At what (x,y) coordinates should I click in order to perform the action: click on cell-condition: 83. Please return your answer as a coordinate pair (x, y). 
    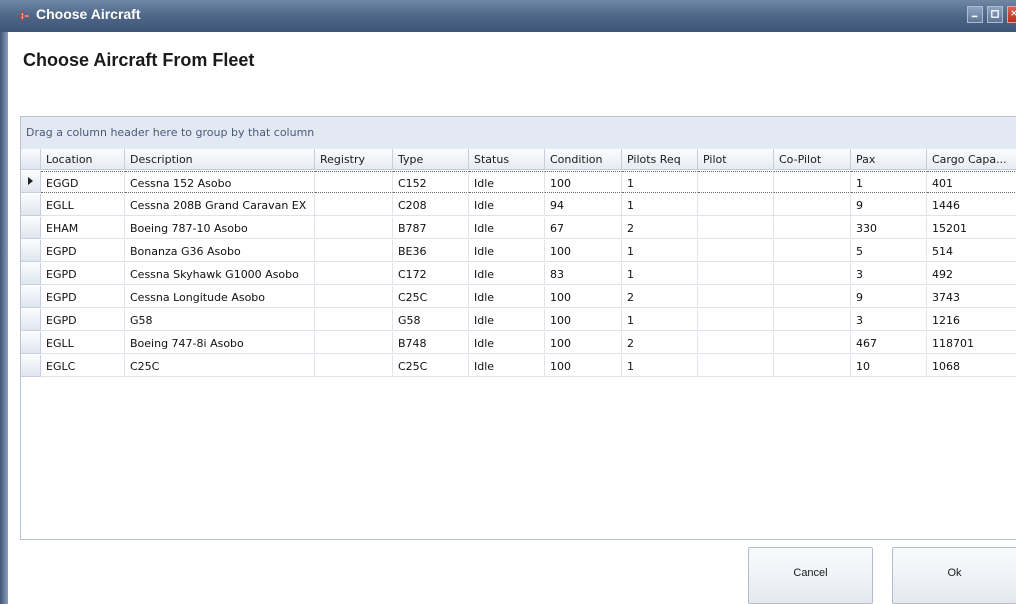
    Looking at the image, I should click on (583, 274).